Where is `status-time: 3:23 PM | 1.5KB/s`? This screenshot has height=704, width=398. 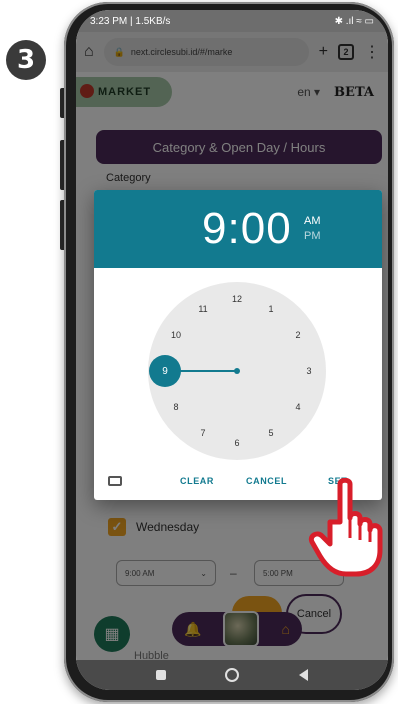
status-time: 3:23 PM | 1.5KB/s is located at coordinates (130, 21).